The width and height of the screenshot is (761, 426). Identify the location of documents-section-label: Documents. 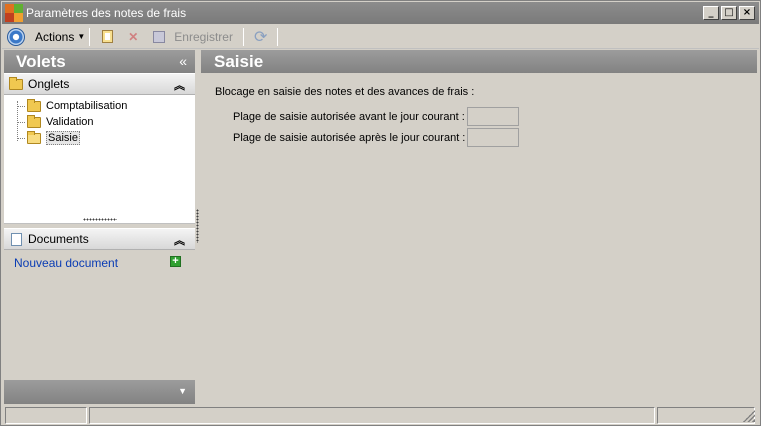
(58, 239).